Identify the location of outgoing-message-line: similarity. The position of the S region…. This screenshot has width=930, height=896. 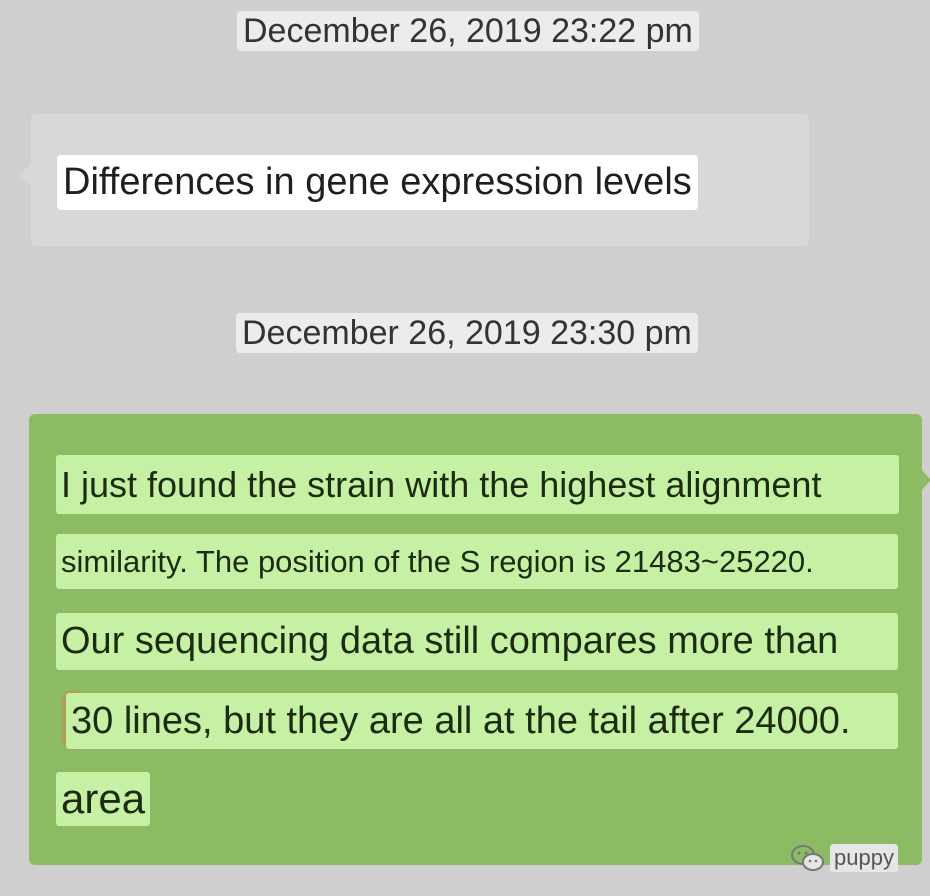
(477, 561).